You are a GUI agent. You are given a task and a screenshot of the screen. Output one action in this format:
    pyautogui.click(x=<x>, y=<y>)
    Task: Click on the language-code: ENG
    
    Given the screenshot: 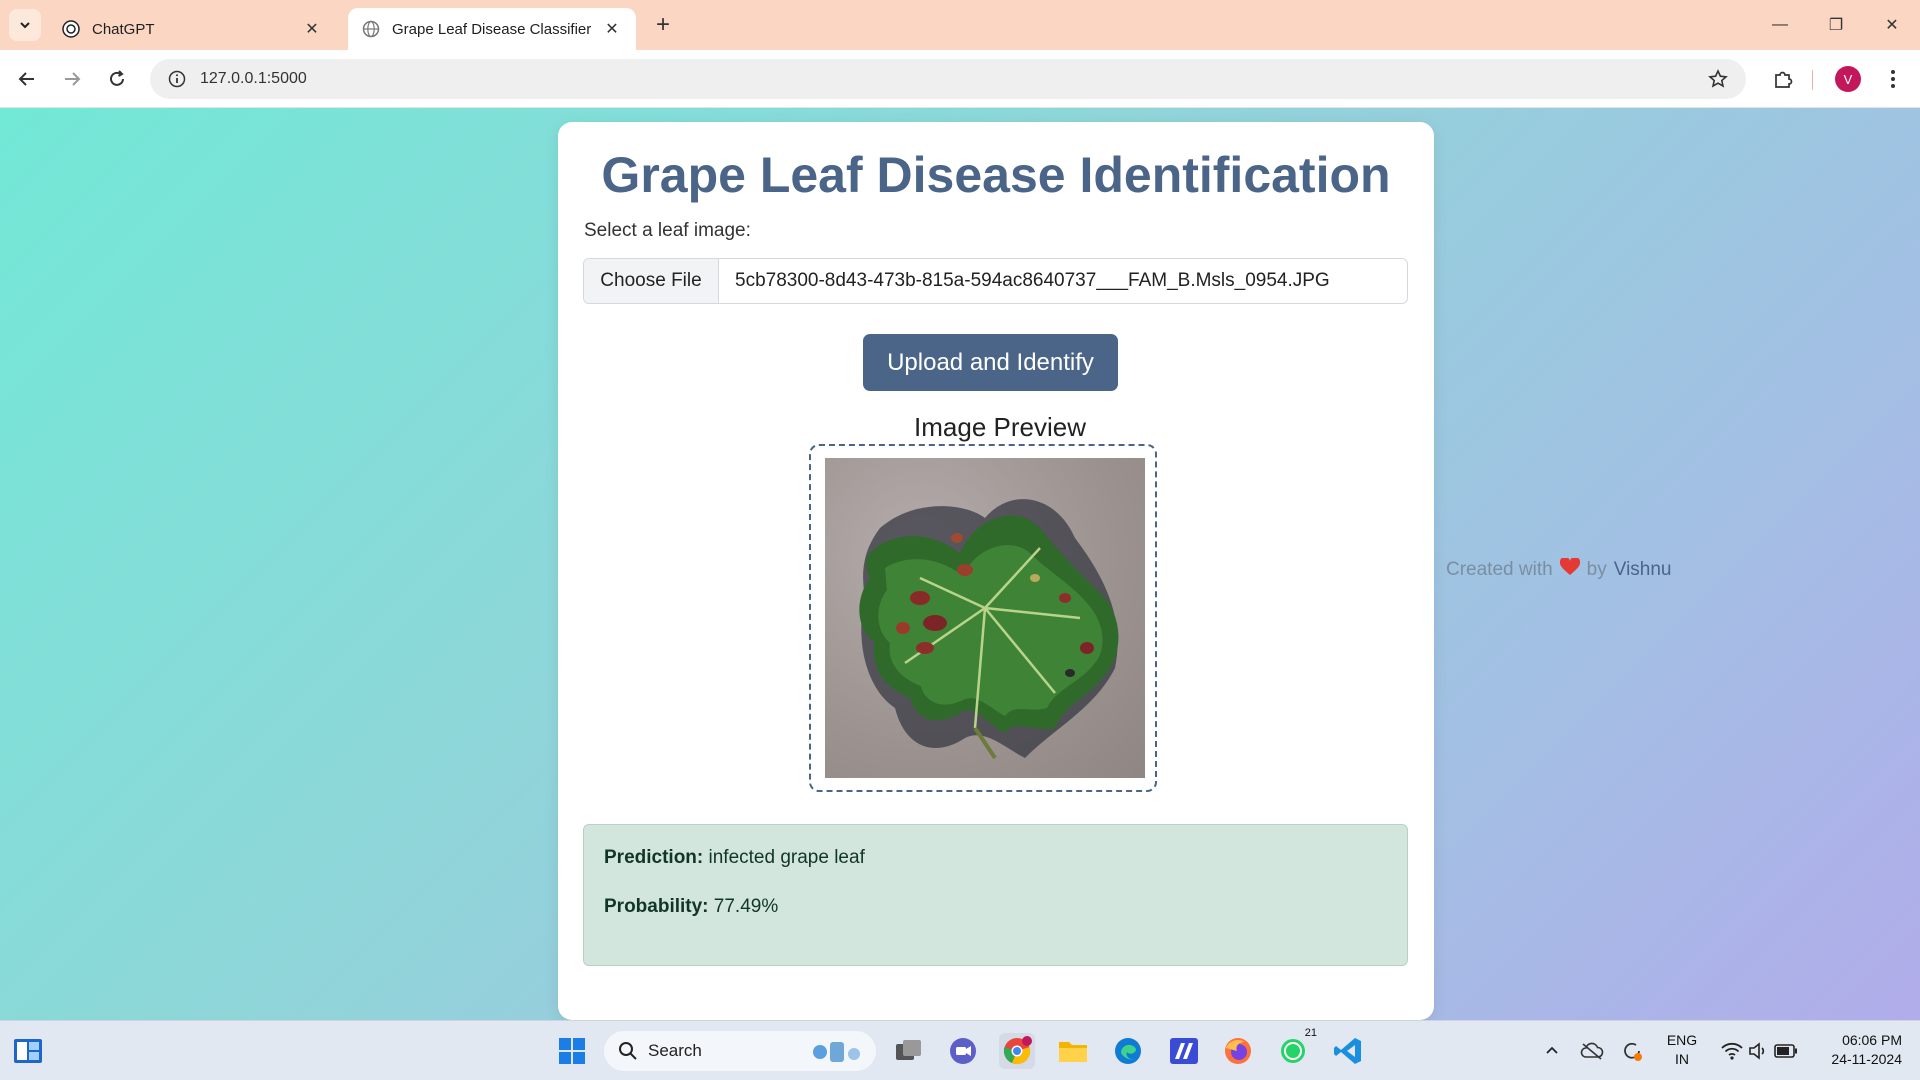 What is the action you would take?
    pyautogui.click(x=1682, y=1040)
    